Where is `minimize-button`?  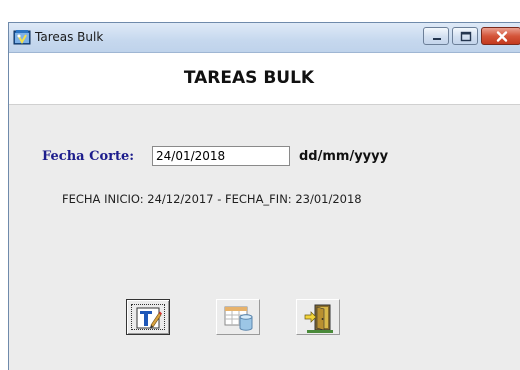 minimize-button is located at coordinates (436, 36).